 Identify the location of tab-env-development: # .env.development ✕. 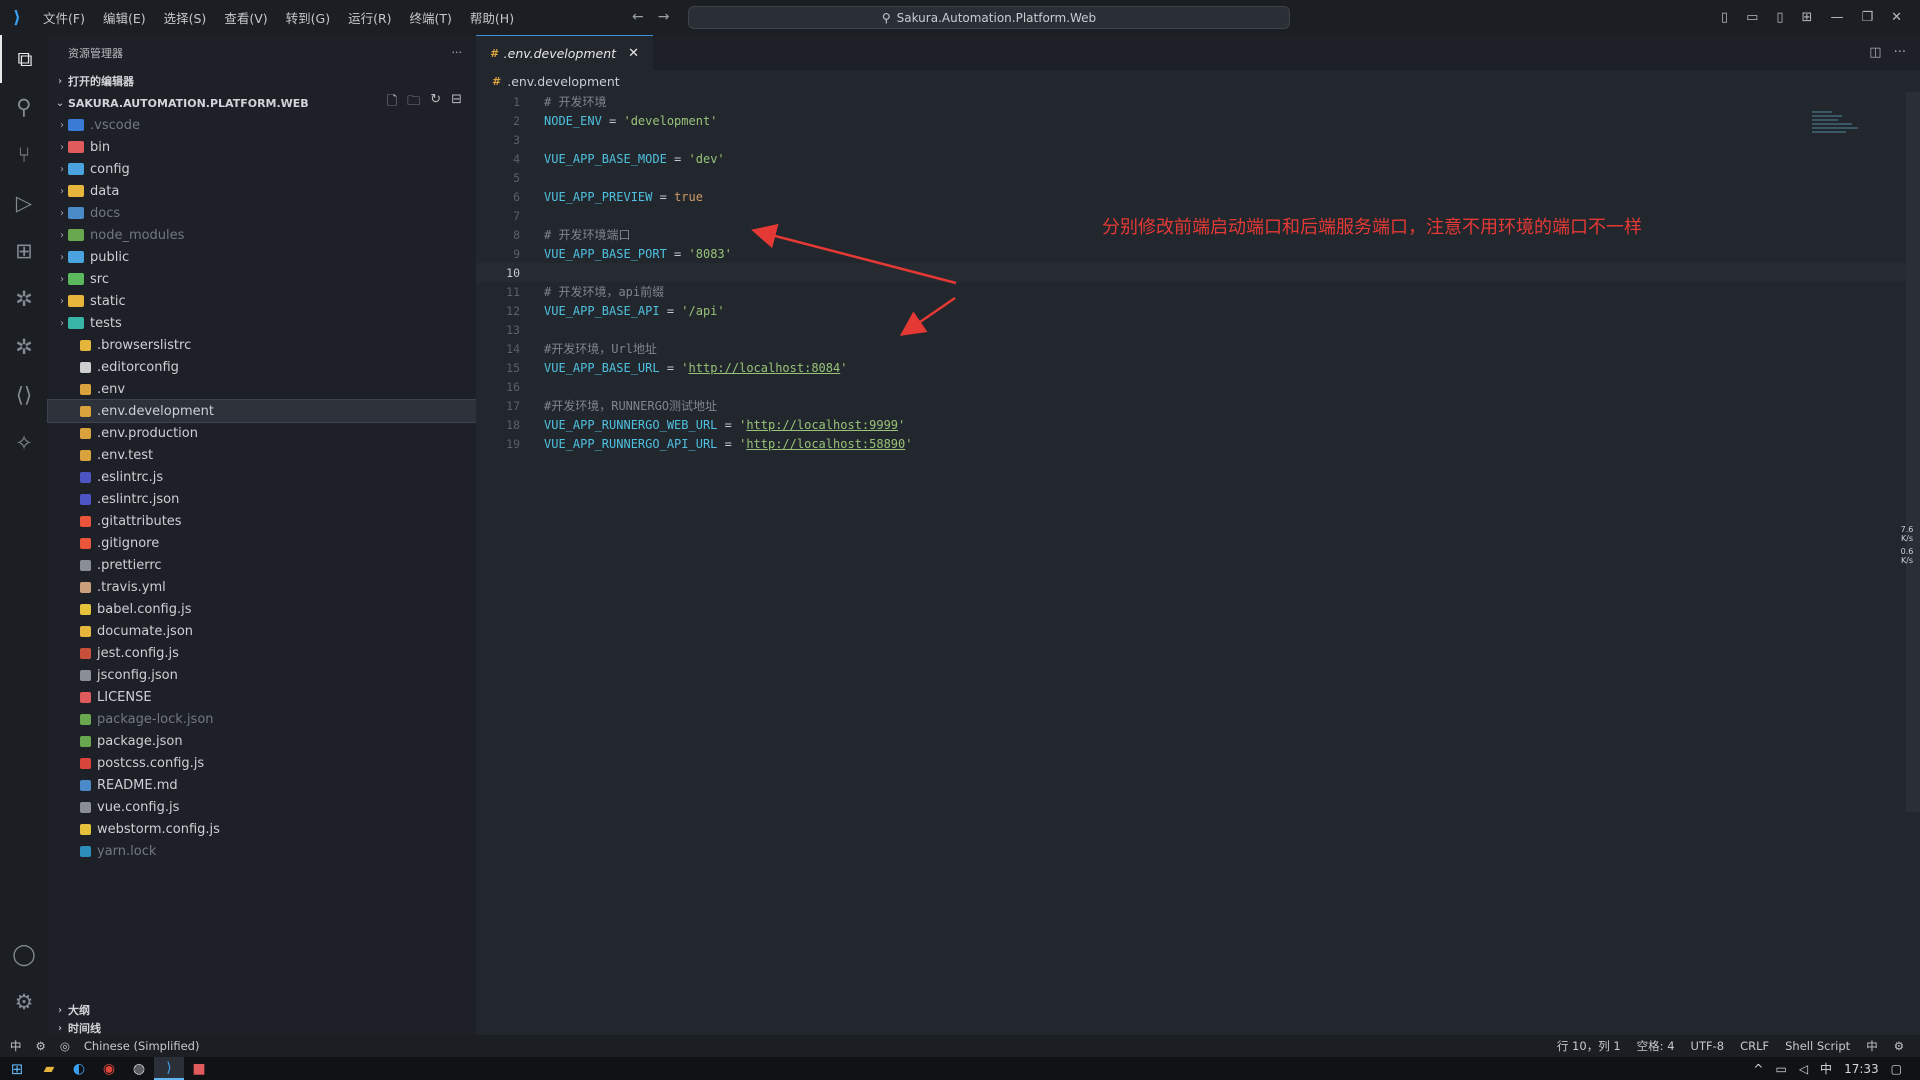
(564, 52).